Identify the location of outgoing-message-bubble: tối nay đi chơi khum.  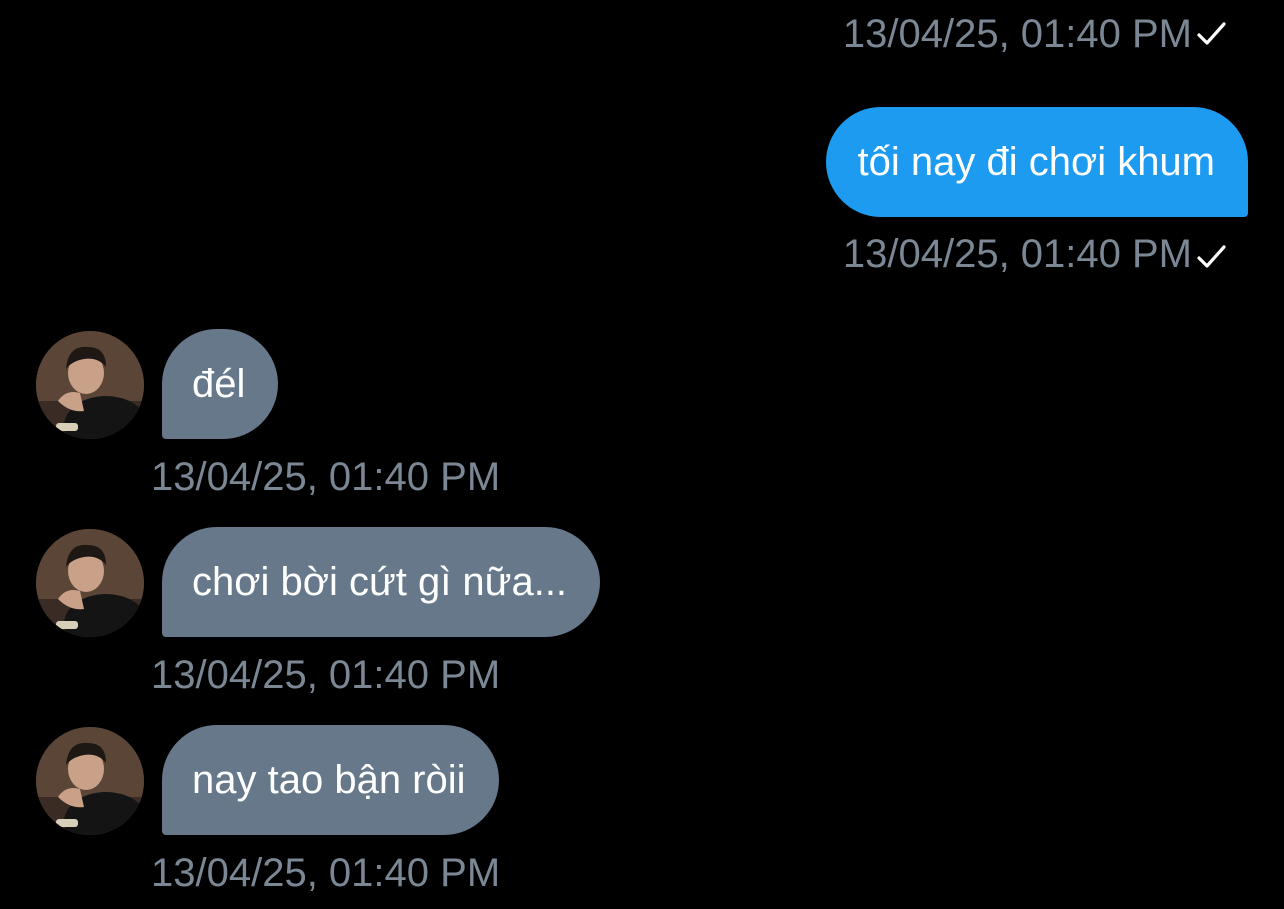
(1036, 162).